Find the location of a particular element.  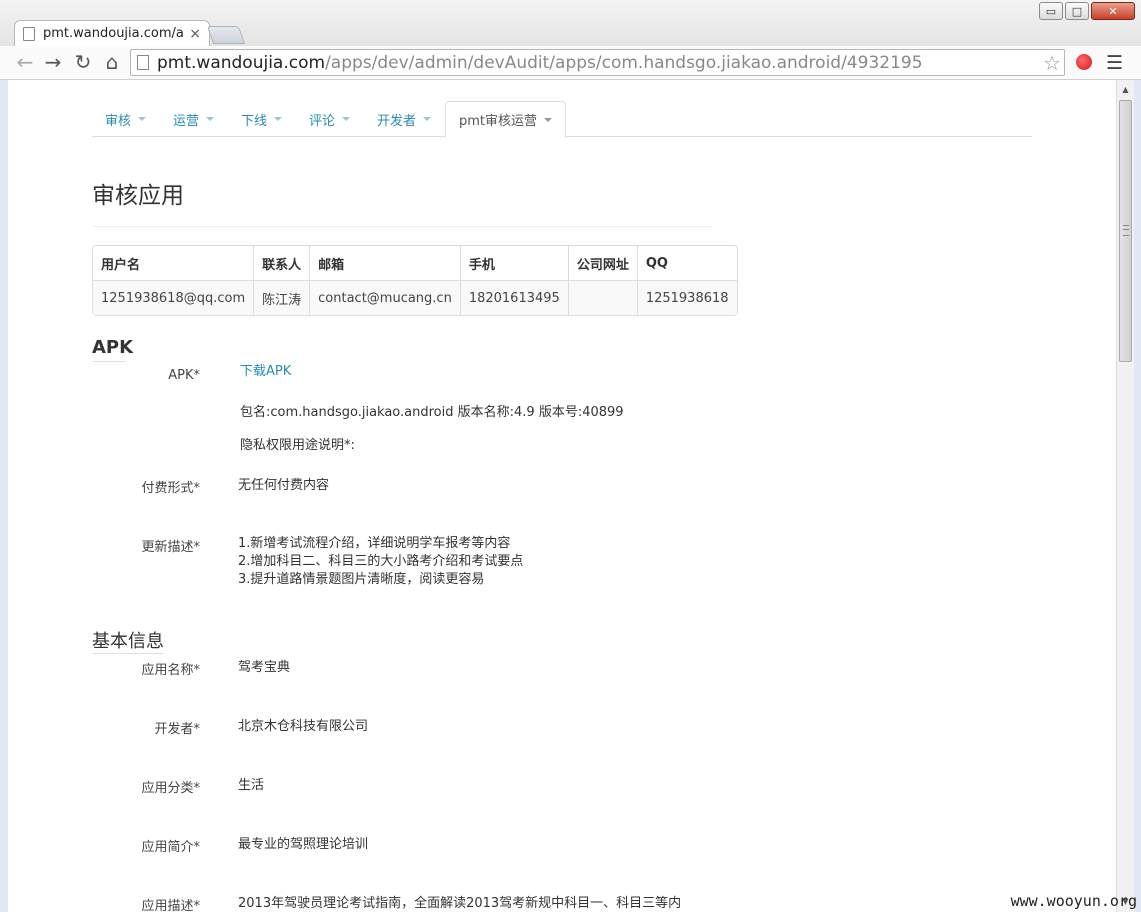

update-description-label: 更新描述* is located at coordinates (170, 547).